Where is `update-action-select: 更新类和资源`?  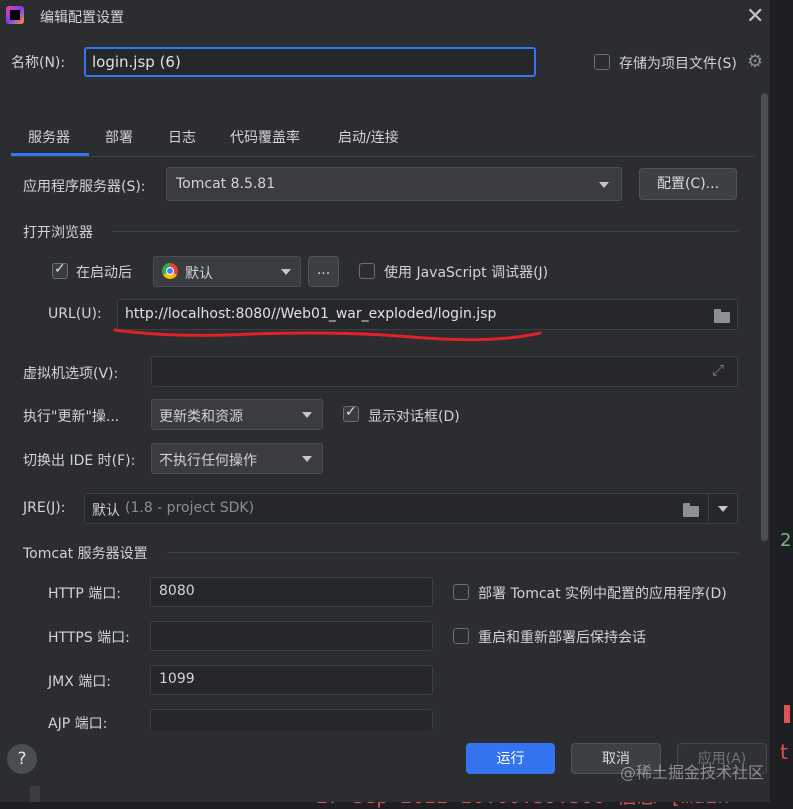 update-action-select: 更新类和资源 is located at coordinates (237, 414).